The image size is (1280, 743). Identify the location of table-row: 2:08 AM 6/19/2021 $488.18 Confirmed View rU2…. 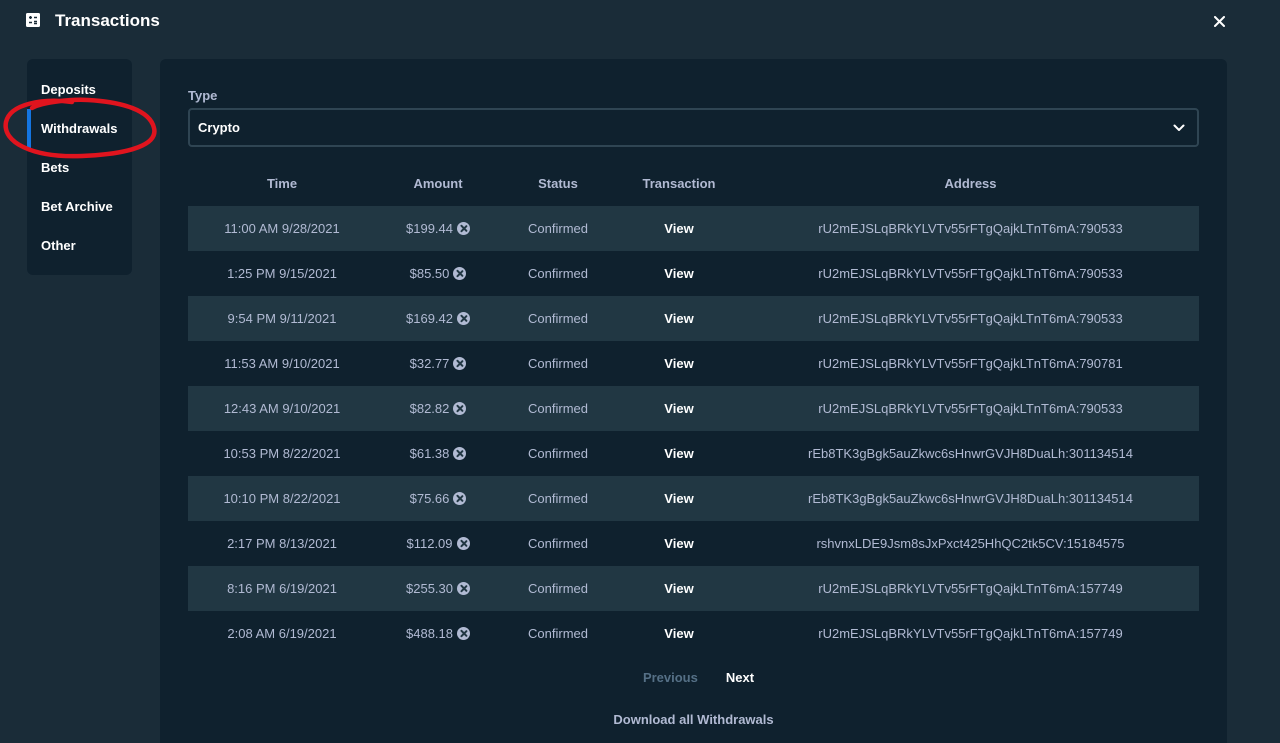
(693, 633).